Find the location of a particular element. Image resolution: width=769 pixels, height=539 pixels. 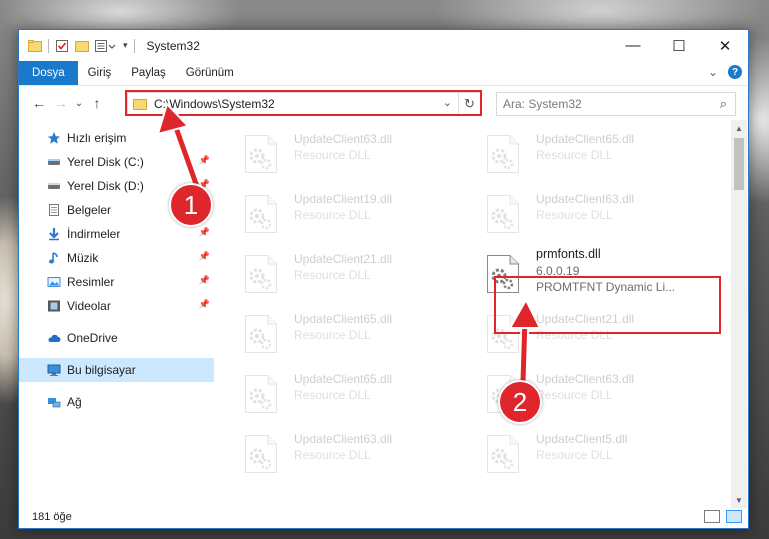

title-bar: ▾ System32 — ☐ ✕ is located at coordinates (383, 45).